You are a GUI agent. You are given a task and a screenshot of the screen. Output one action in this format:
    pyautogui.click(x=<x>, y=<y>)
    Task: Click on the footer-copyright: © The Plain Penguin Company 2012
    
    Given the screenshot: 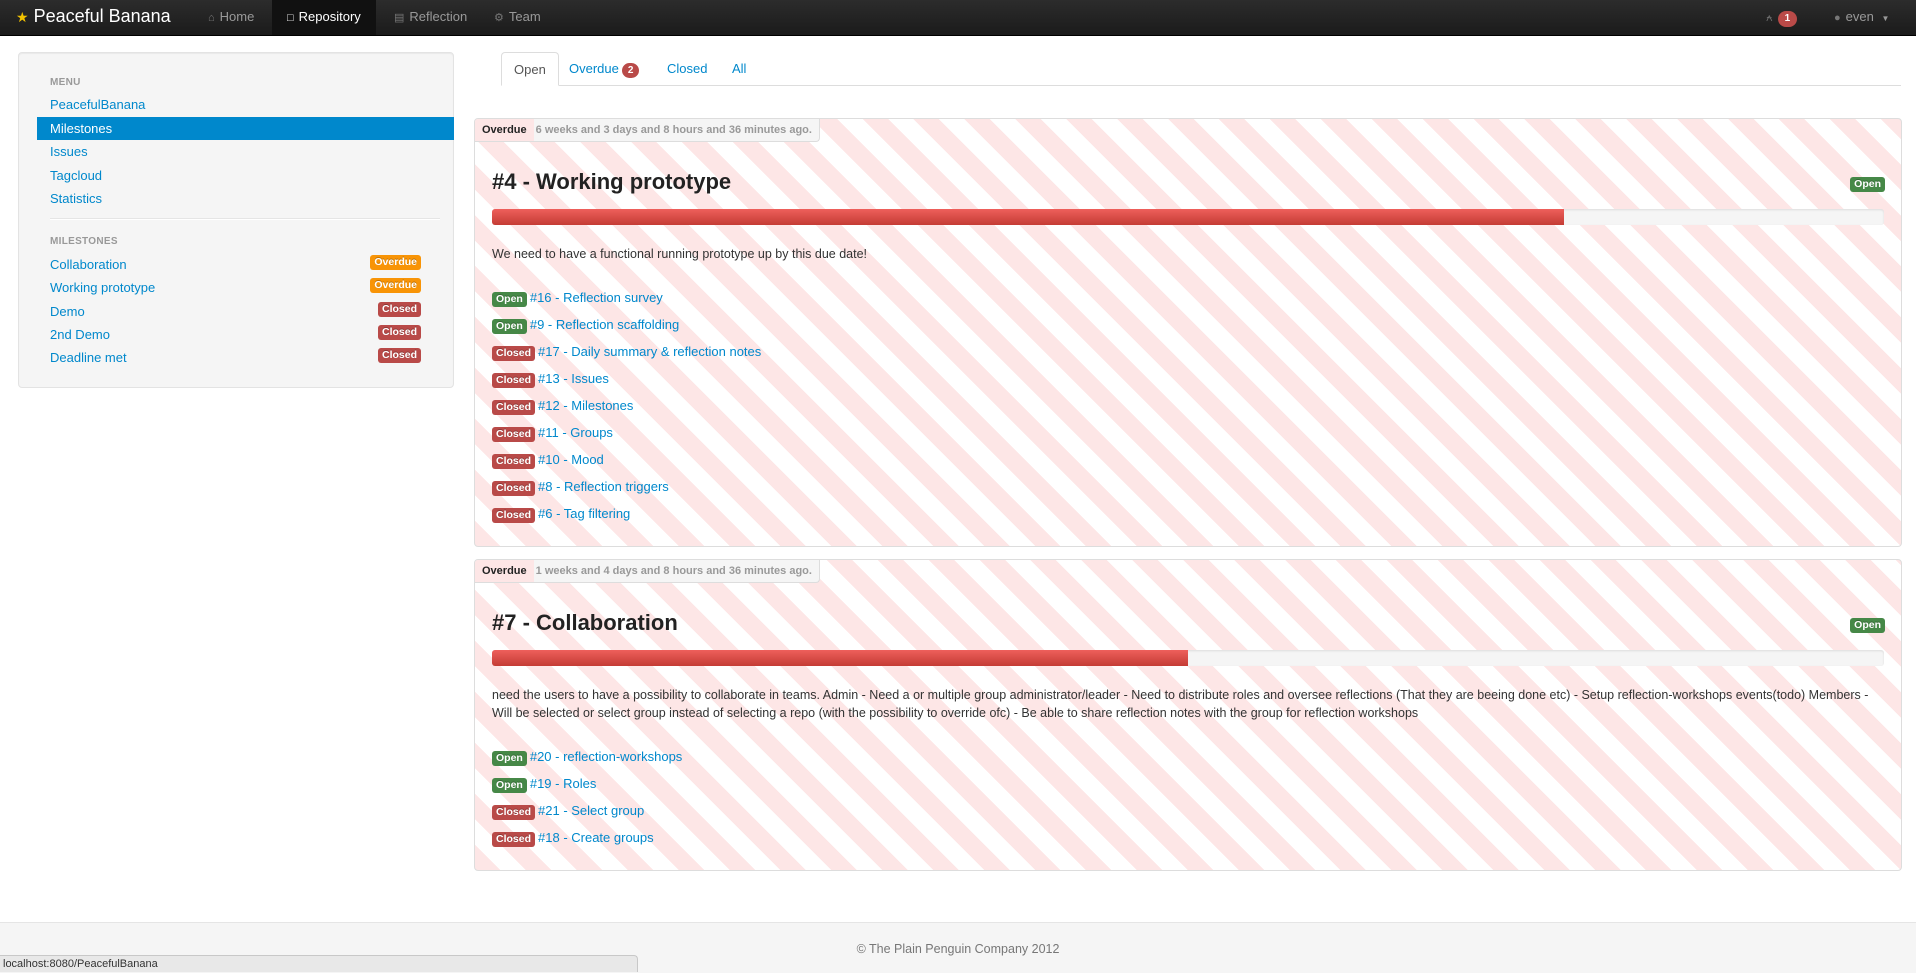 What is the action you would take?
    pyautogui.click(x=958, y=949)
    